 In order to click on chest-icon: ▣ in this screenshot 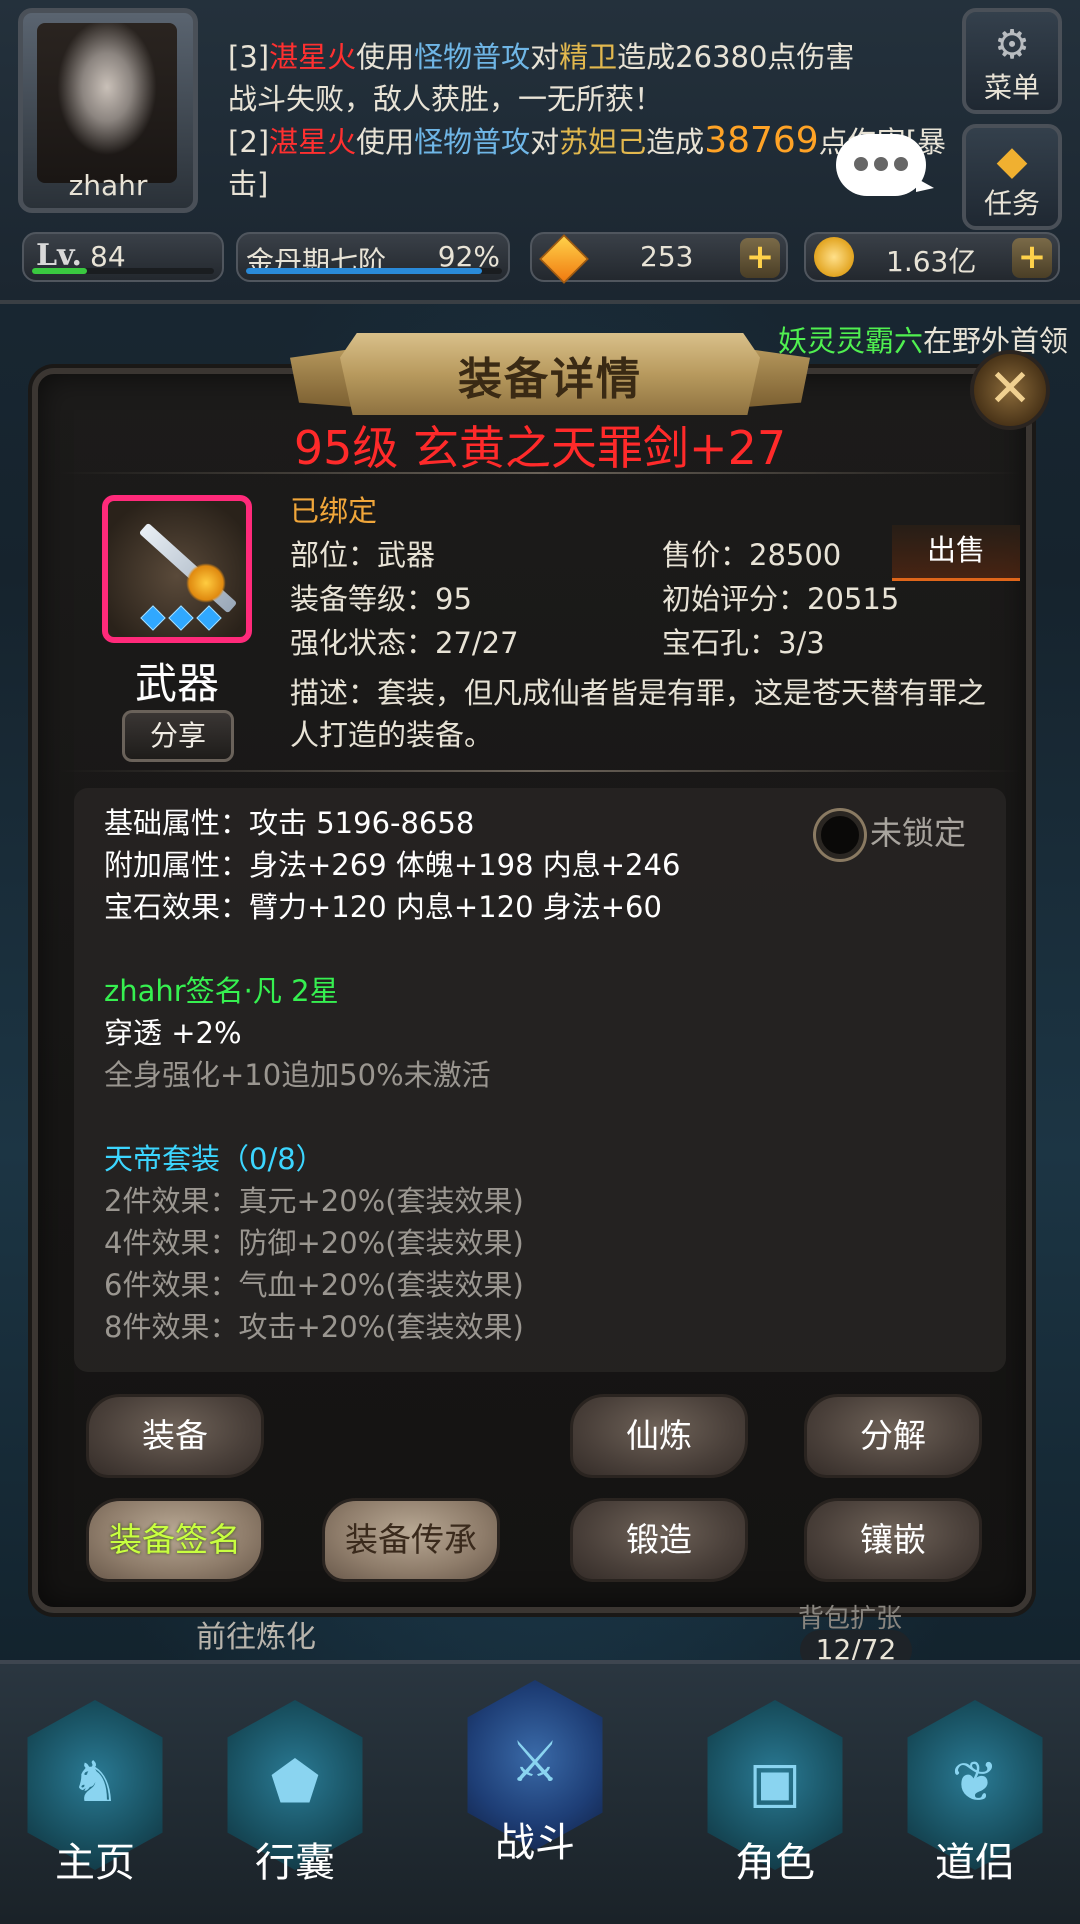, I will do `click(775, 1782)`.